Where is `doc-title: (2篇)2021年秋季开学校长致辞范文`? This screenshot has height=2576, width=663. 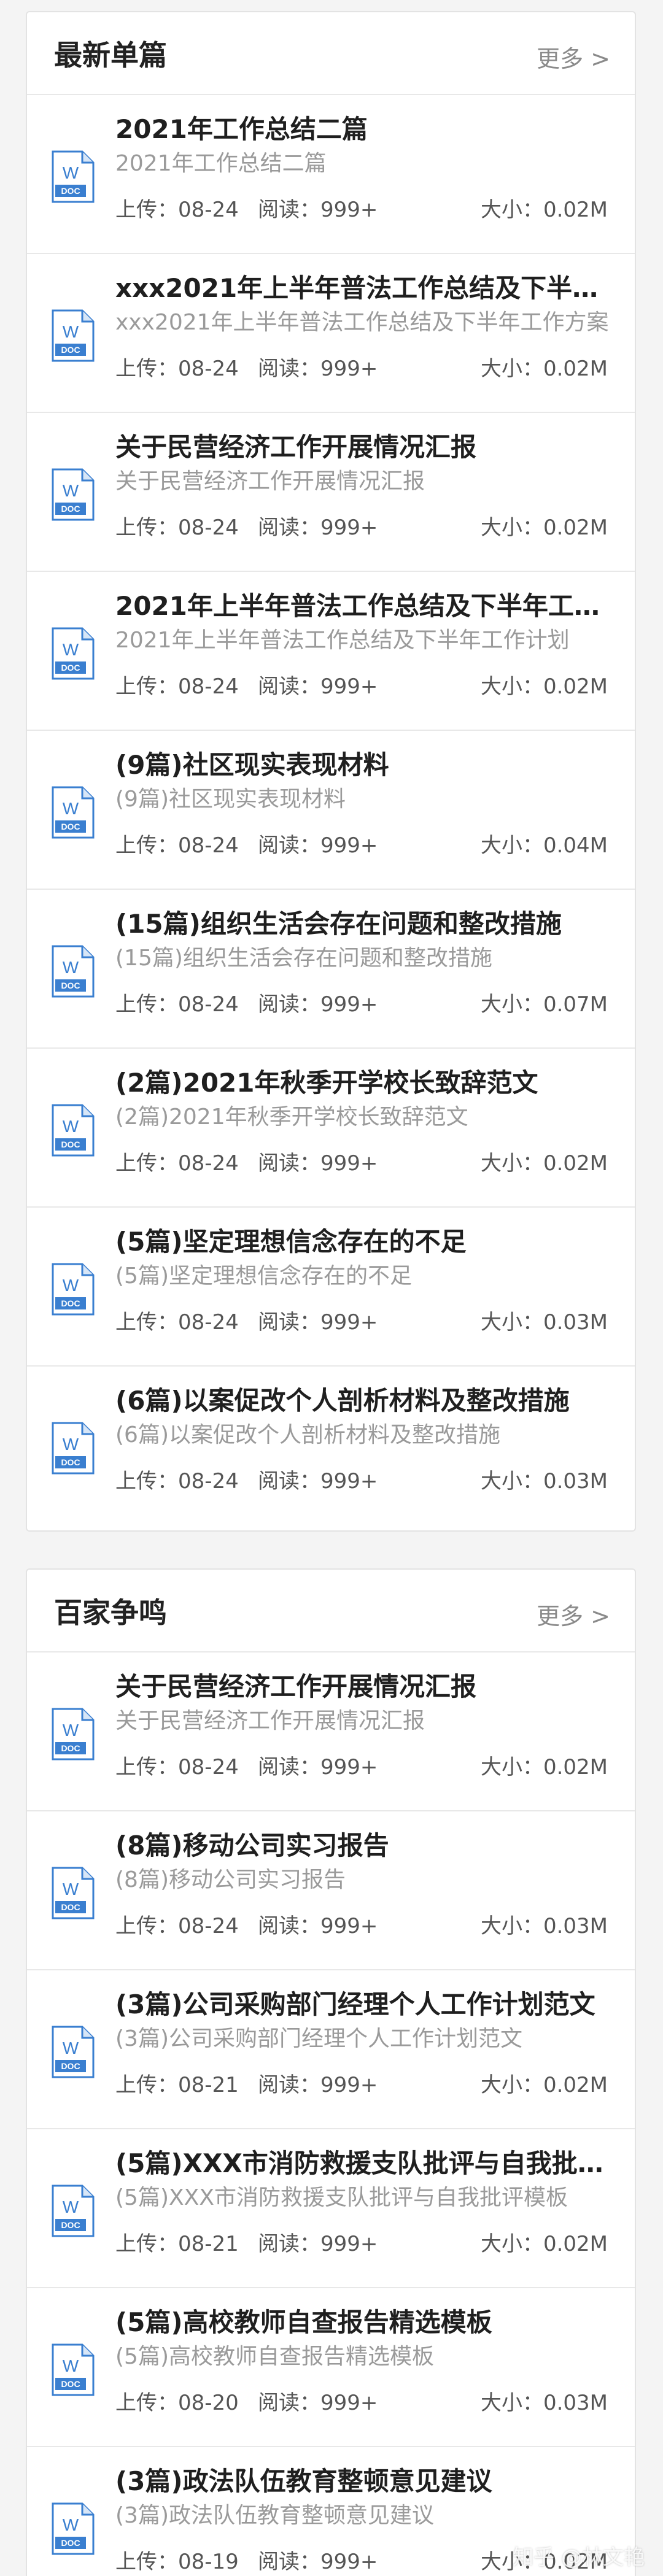 doc-title: (2篇)2021年秋季开学校长致辞范文 is located at coordinates (364, 1083).